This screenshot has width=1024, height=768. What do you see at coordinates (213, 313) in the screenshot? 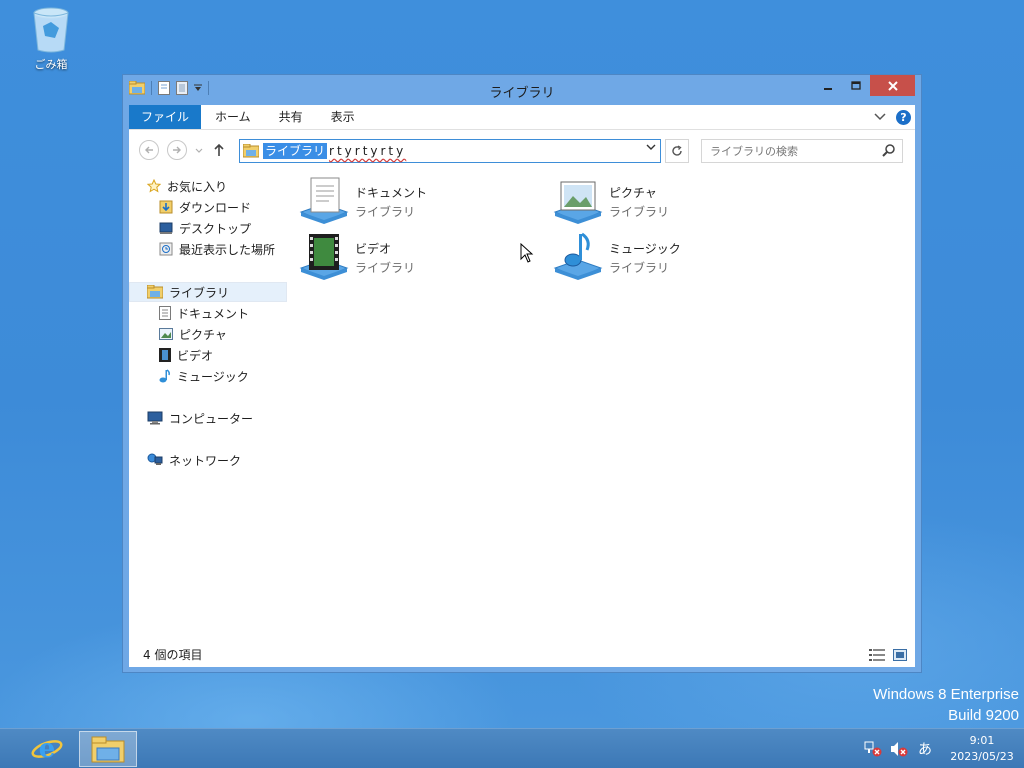
I see `nav-label: ドキュメント` at bounding box center [213, 313].